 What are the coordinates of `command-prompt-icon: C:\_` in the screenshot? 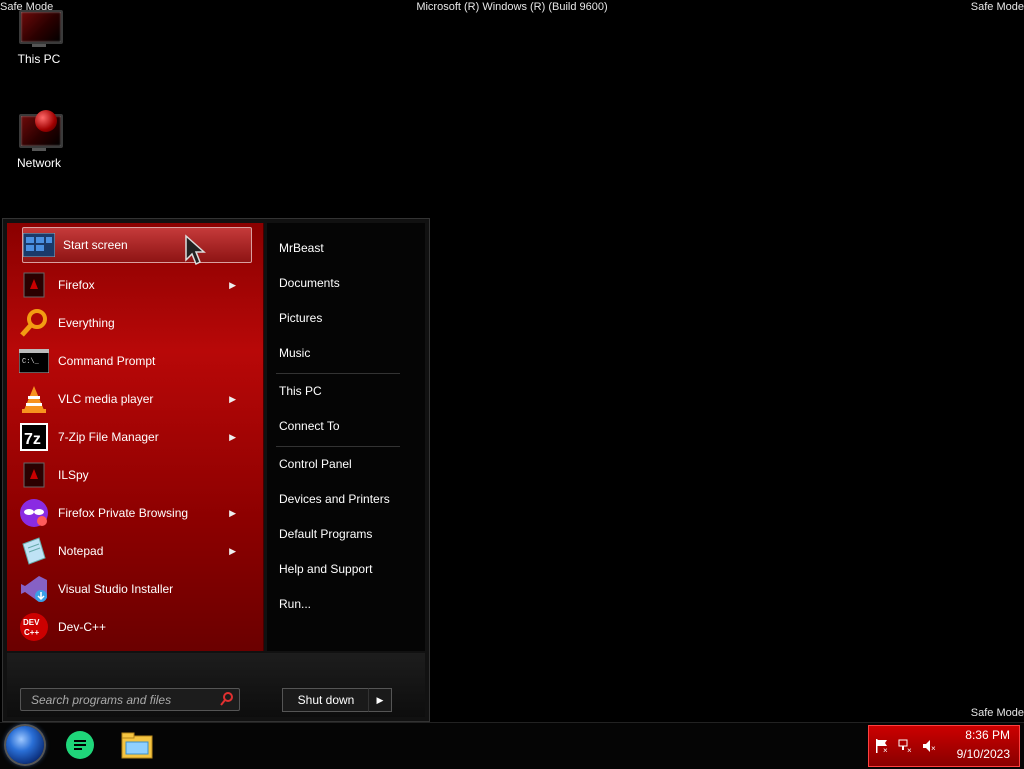 It's located at (34, 361).